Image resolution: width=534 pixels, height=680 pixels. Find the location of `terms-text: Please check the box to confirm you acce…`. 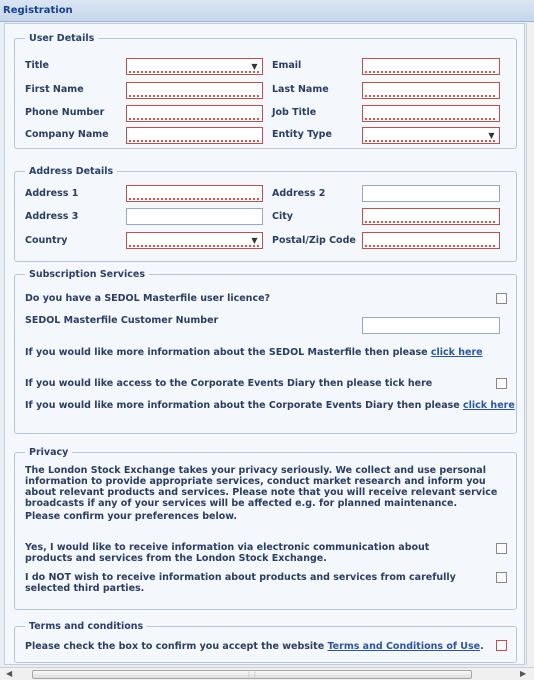

terms-text: Please check the box to confirm you acce… is located at coordinates (254, 646).